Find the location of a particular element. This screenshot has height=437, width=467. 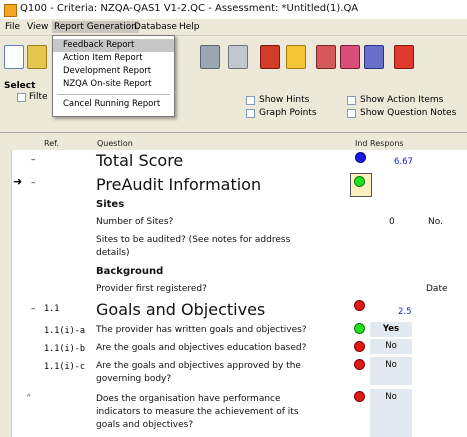

open-folder-icon is located at coordinates (37, 57).